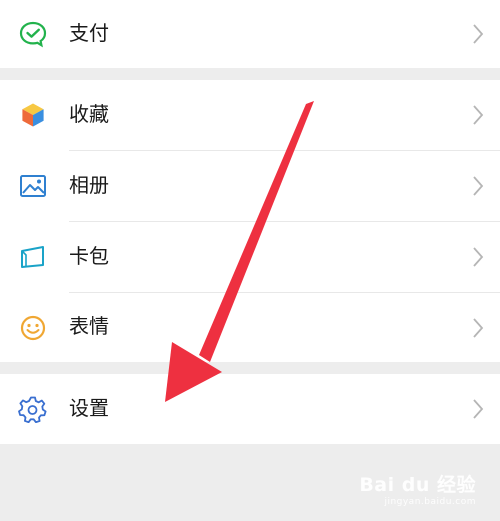 The height and width of the screenshot is (521, 500). I want to click on menu-item-stickers-label: 表情, so click(89, 327).